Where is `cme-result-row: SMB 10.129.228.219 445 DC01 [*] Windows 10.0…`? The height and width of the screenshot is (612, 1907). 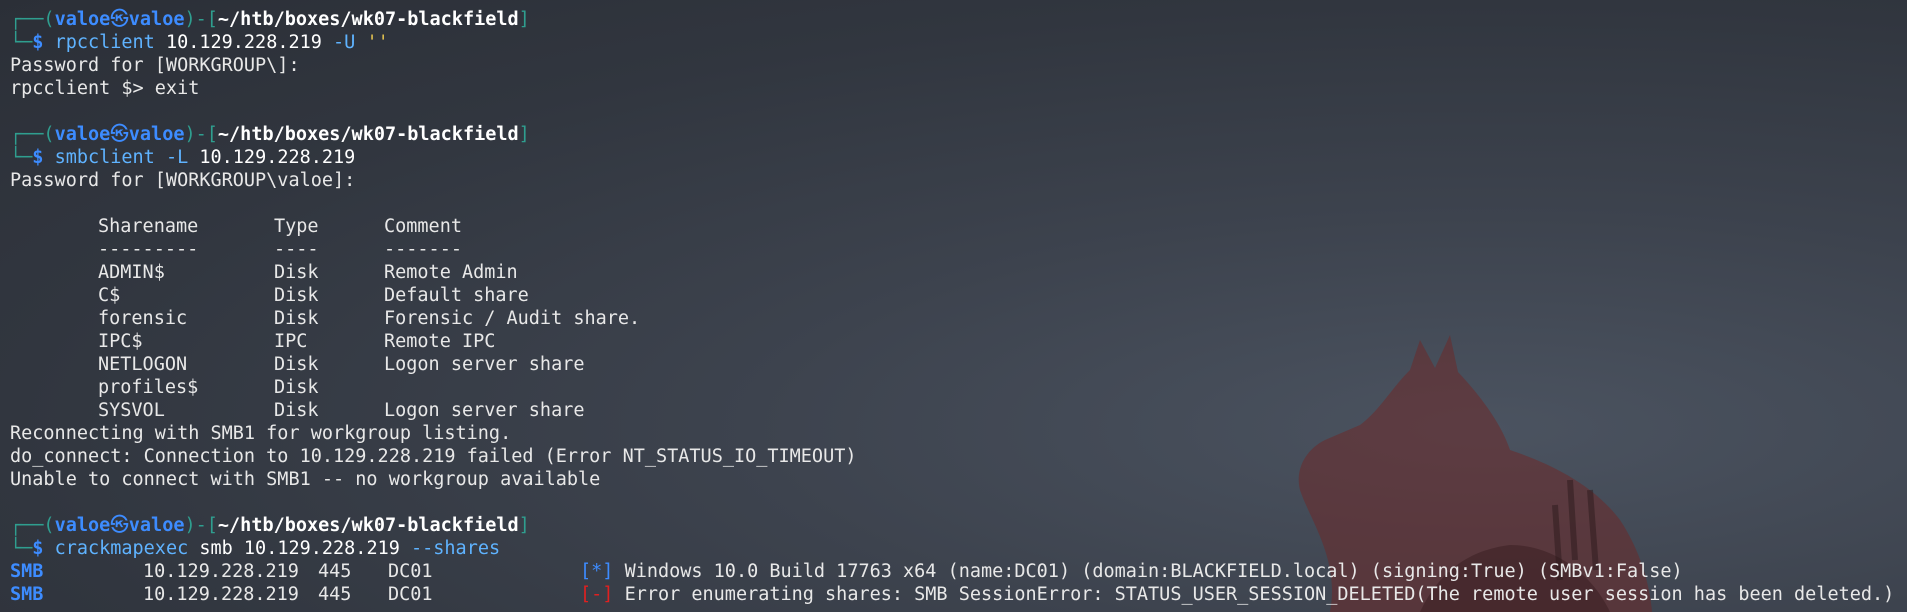
cme-result-row: SMB 10.129.228.219 445 DC01 [*] Windows 10.0… is located at coordinates (958, 571).